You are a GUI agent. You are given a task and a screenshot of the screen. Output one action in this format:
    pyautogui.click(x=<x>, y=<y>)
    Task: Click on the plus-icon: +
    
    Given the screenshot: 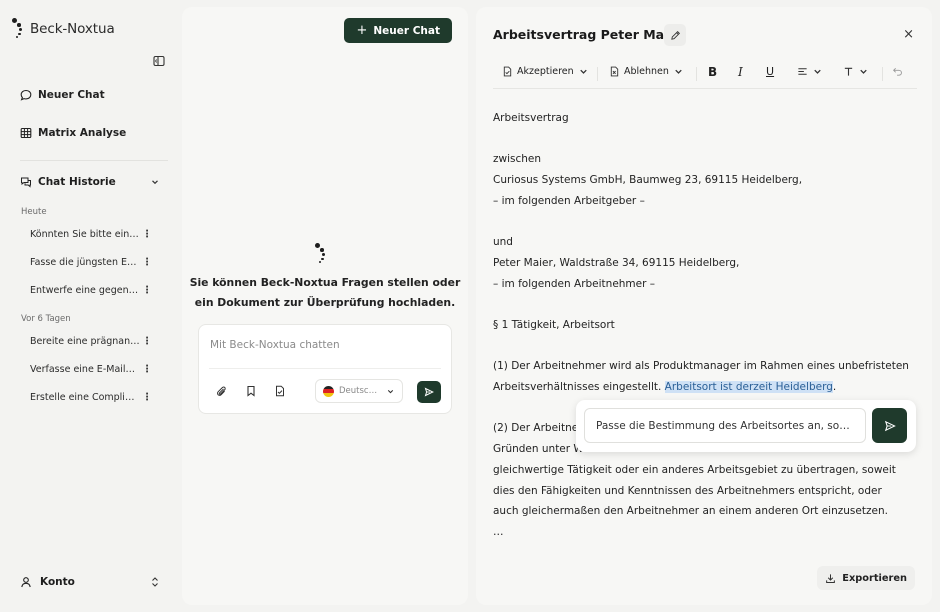 What is the action you would take?
    pyautogui.click(x=362, y=30)
    